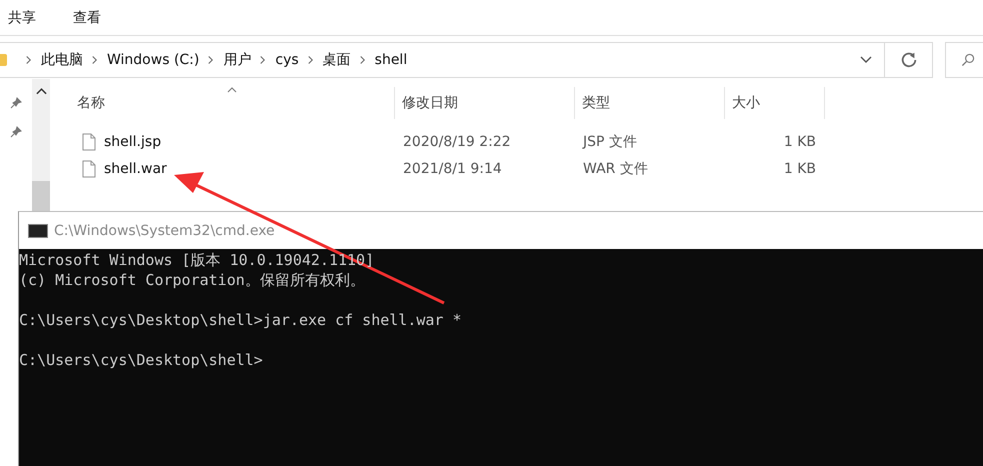 The image size is (983, 466). What do you see at coordinates (38, 231) in the screenshot?
I see `console-icon` at bounding box center [38, 231].